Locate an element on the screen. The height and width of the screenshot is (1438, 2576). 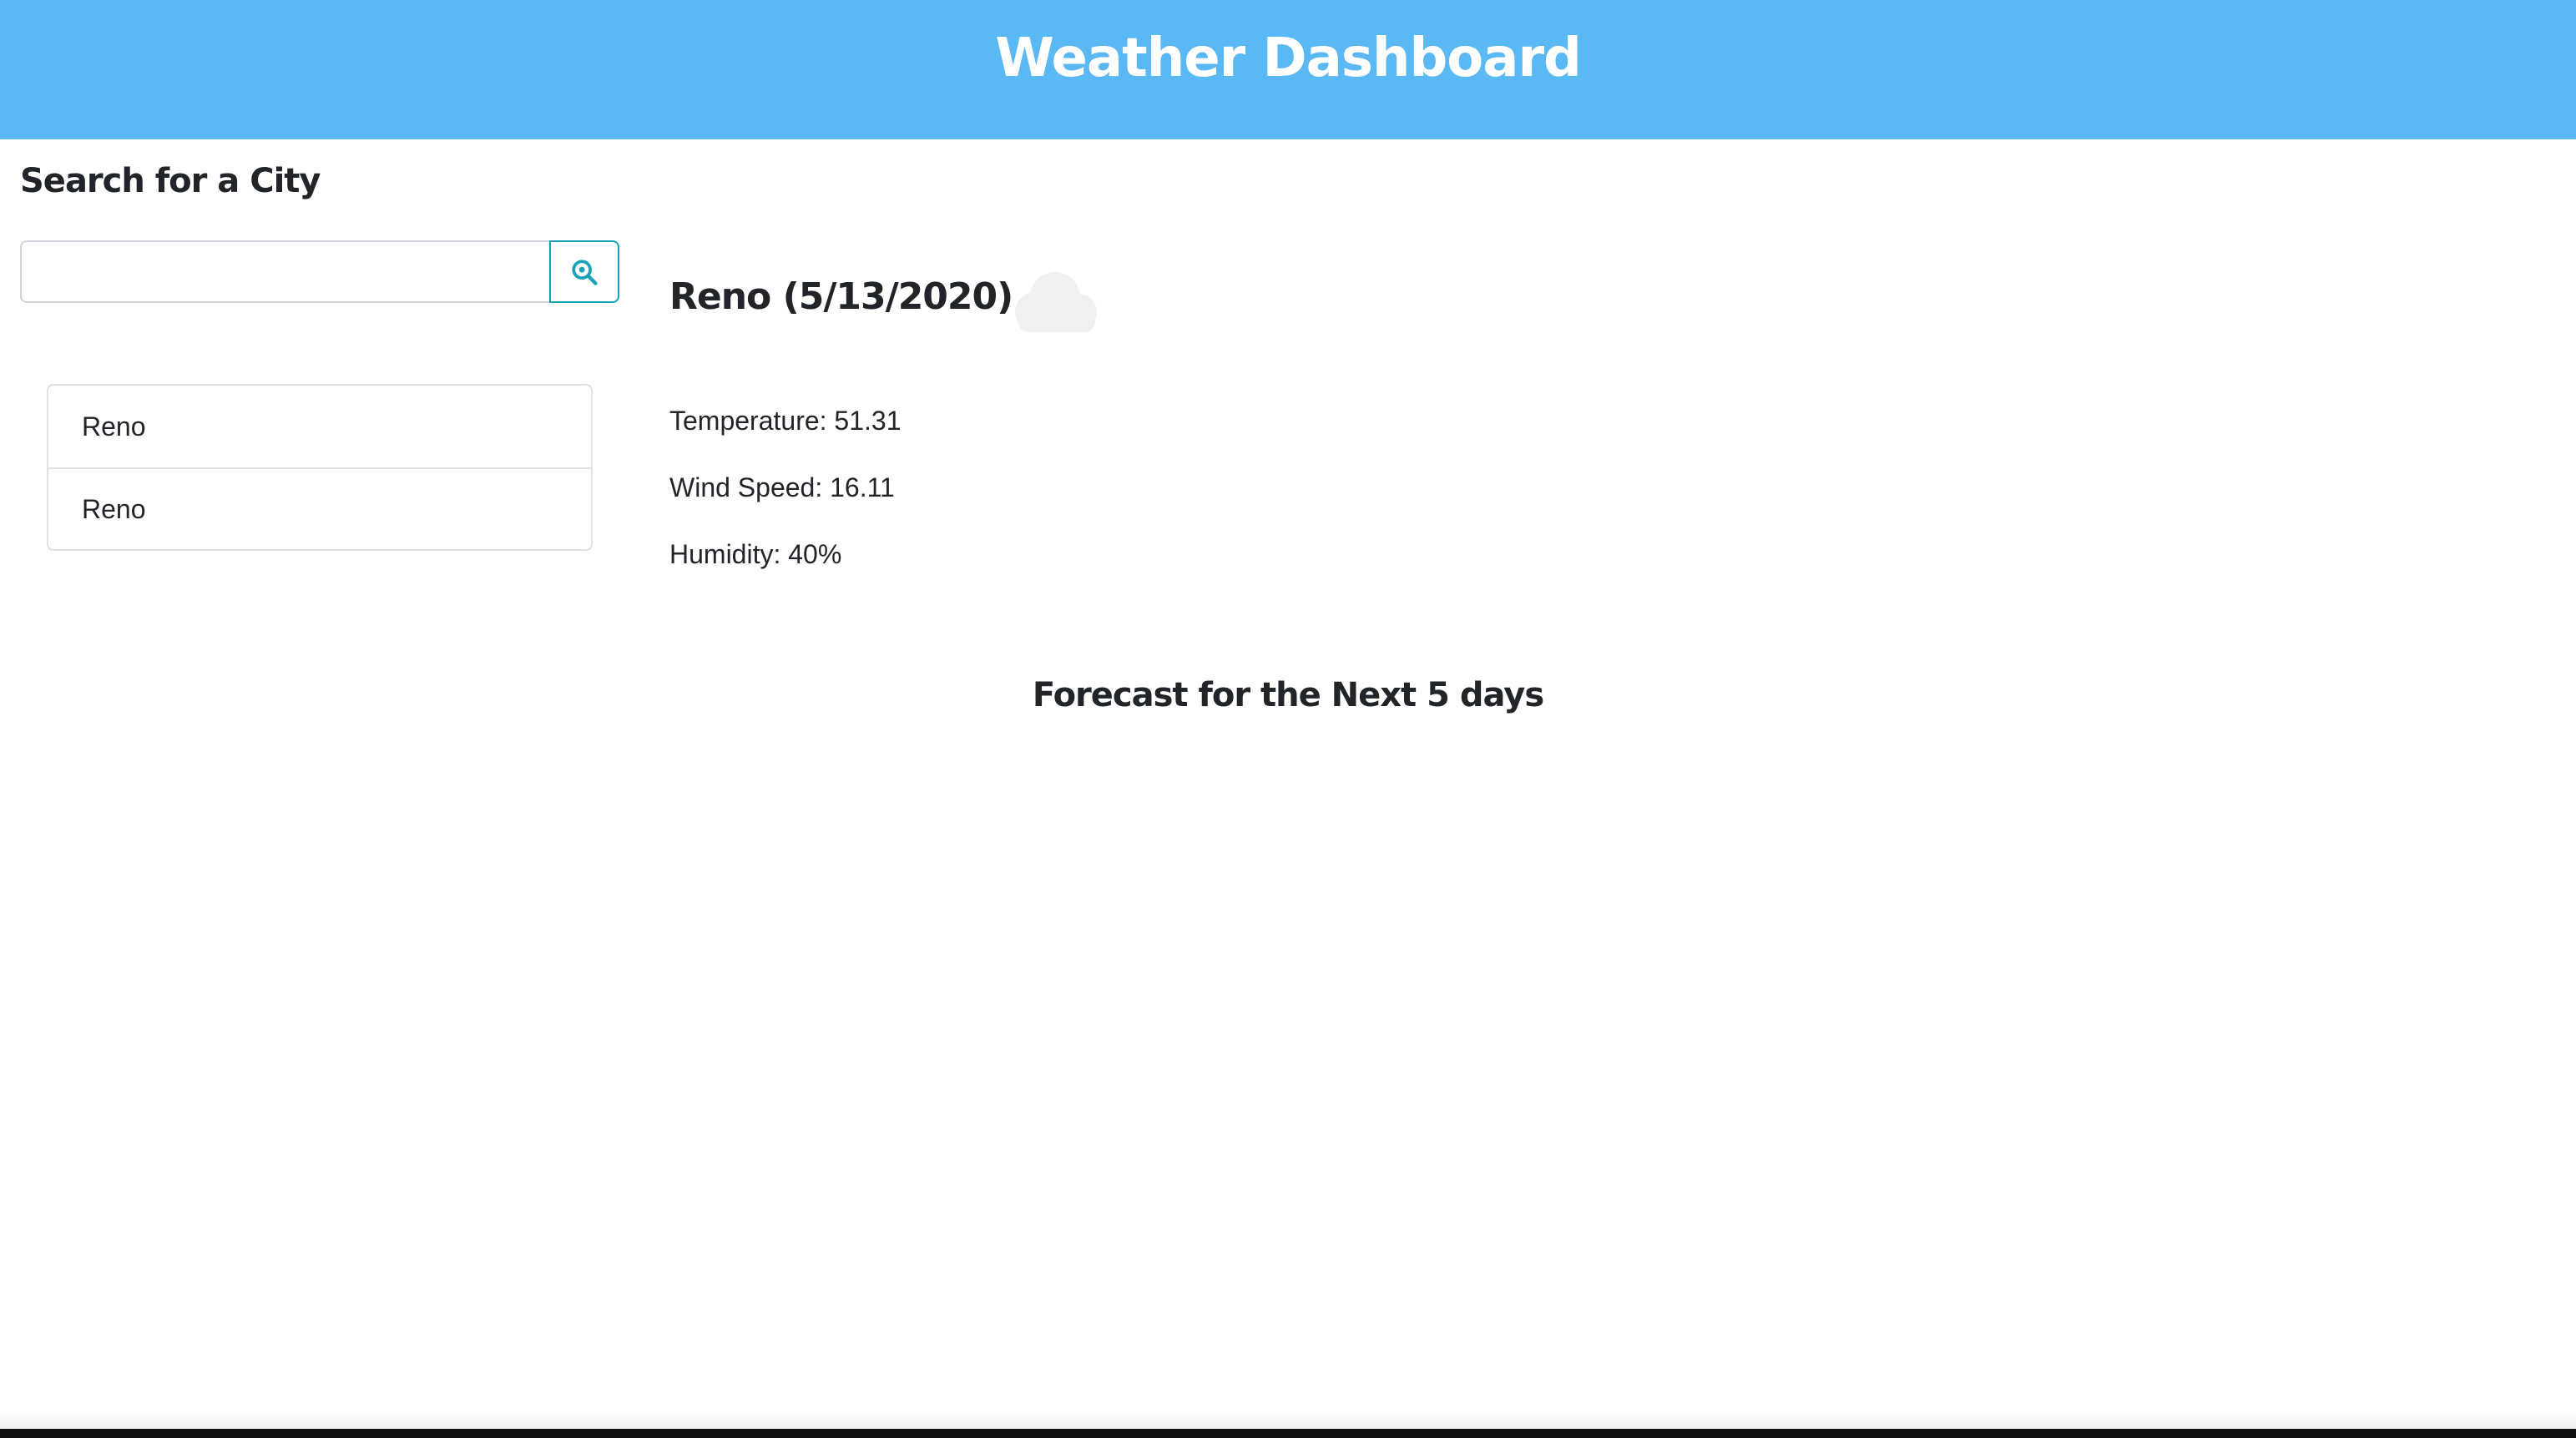
search-history-list: Reno Reno is located at coordinates (320, 467).